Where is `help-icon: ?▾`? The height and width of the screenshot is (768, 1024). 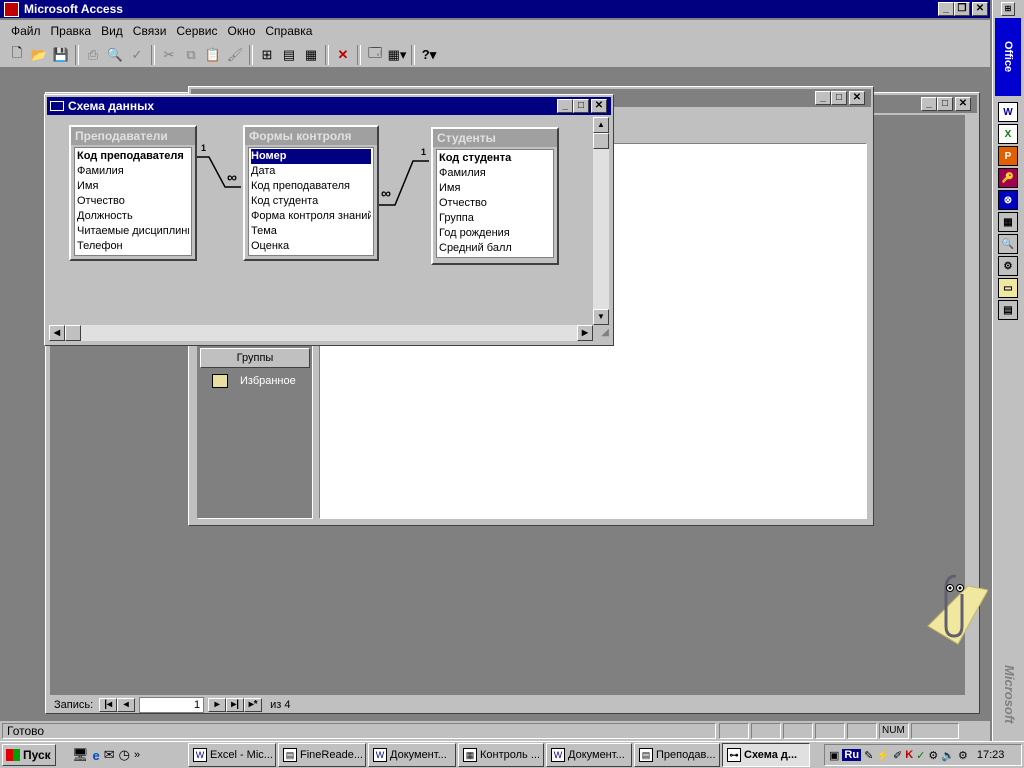
help-icon: ?▾ is located at coordinates (429, 55).